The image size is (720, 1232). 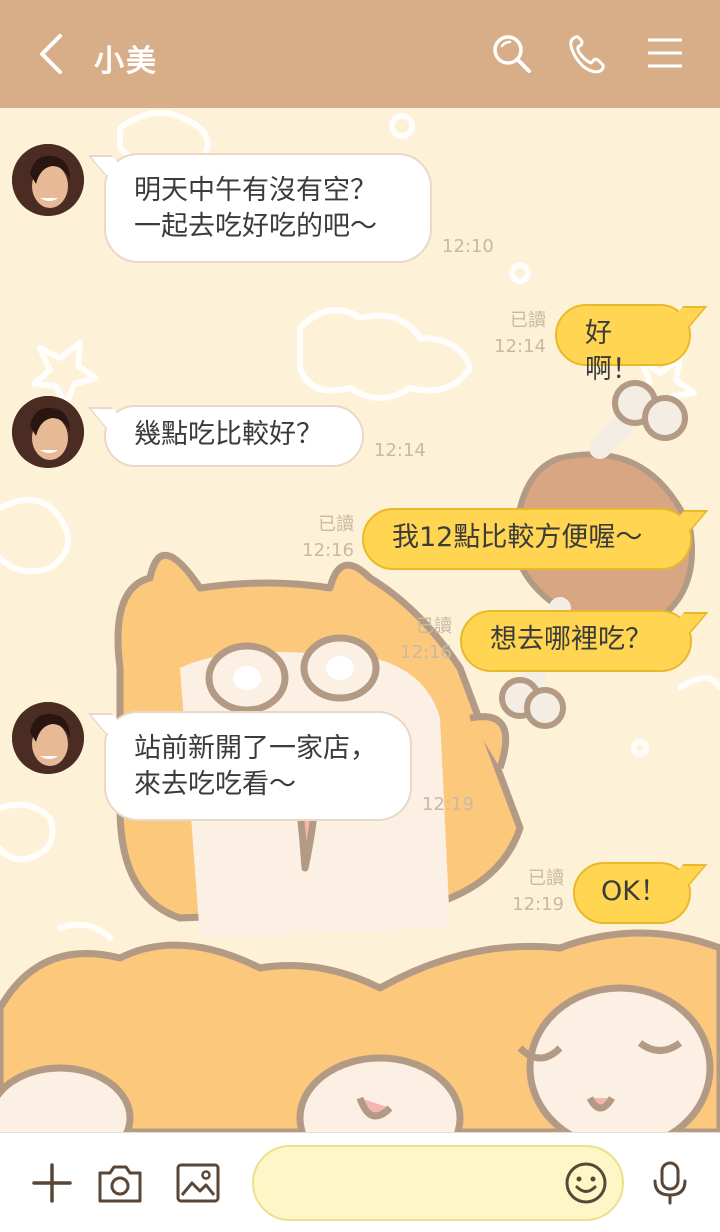 What do you see at coordinates (527, 539) in the screenshot?
I see `message-bubble-outgoing: 我12點比較方便喔～` at bounding box center [527, 539].